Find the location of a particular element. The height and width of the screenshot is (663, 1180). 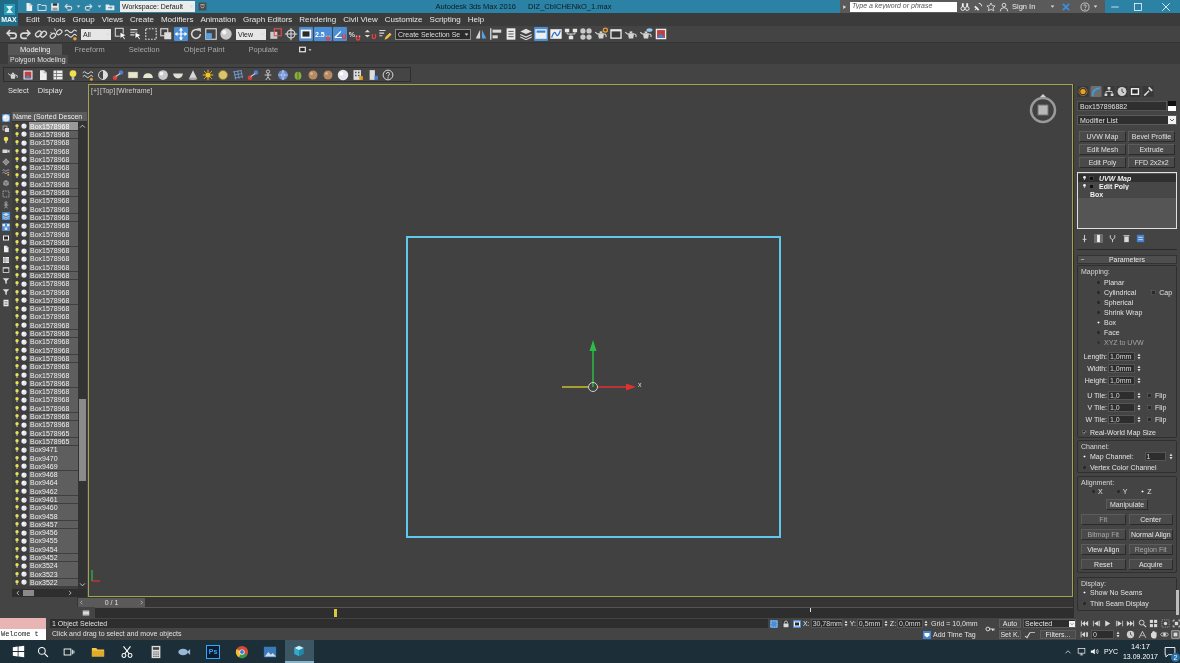

chevron-up-icon is located at coordinates (1067, 651).